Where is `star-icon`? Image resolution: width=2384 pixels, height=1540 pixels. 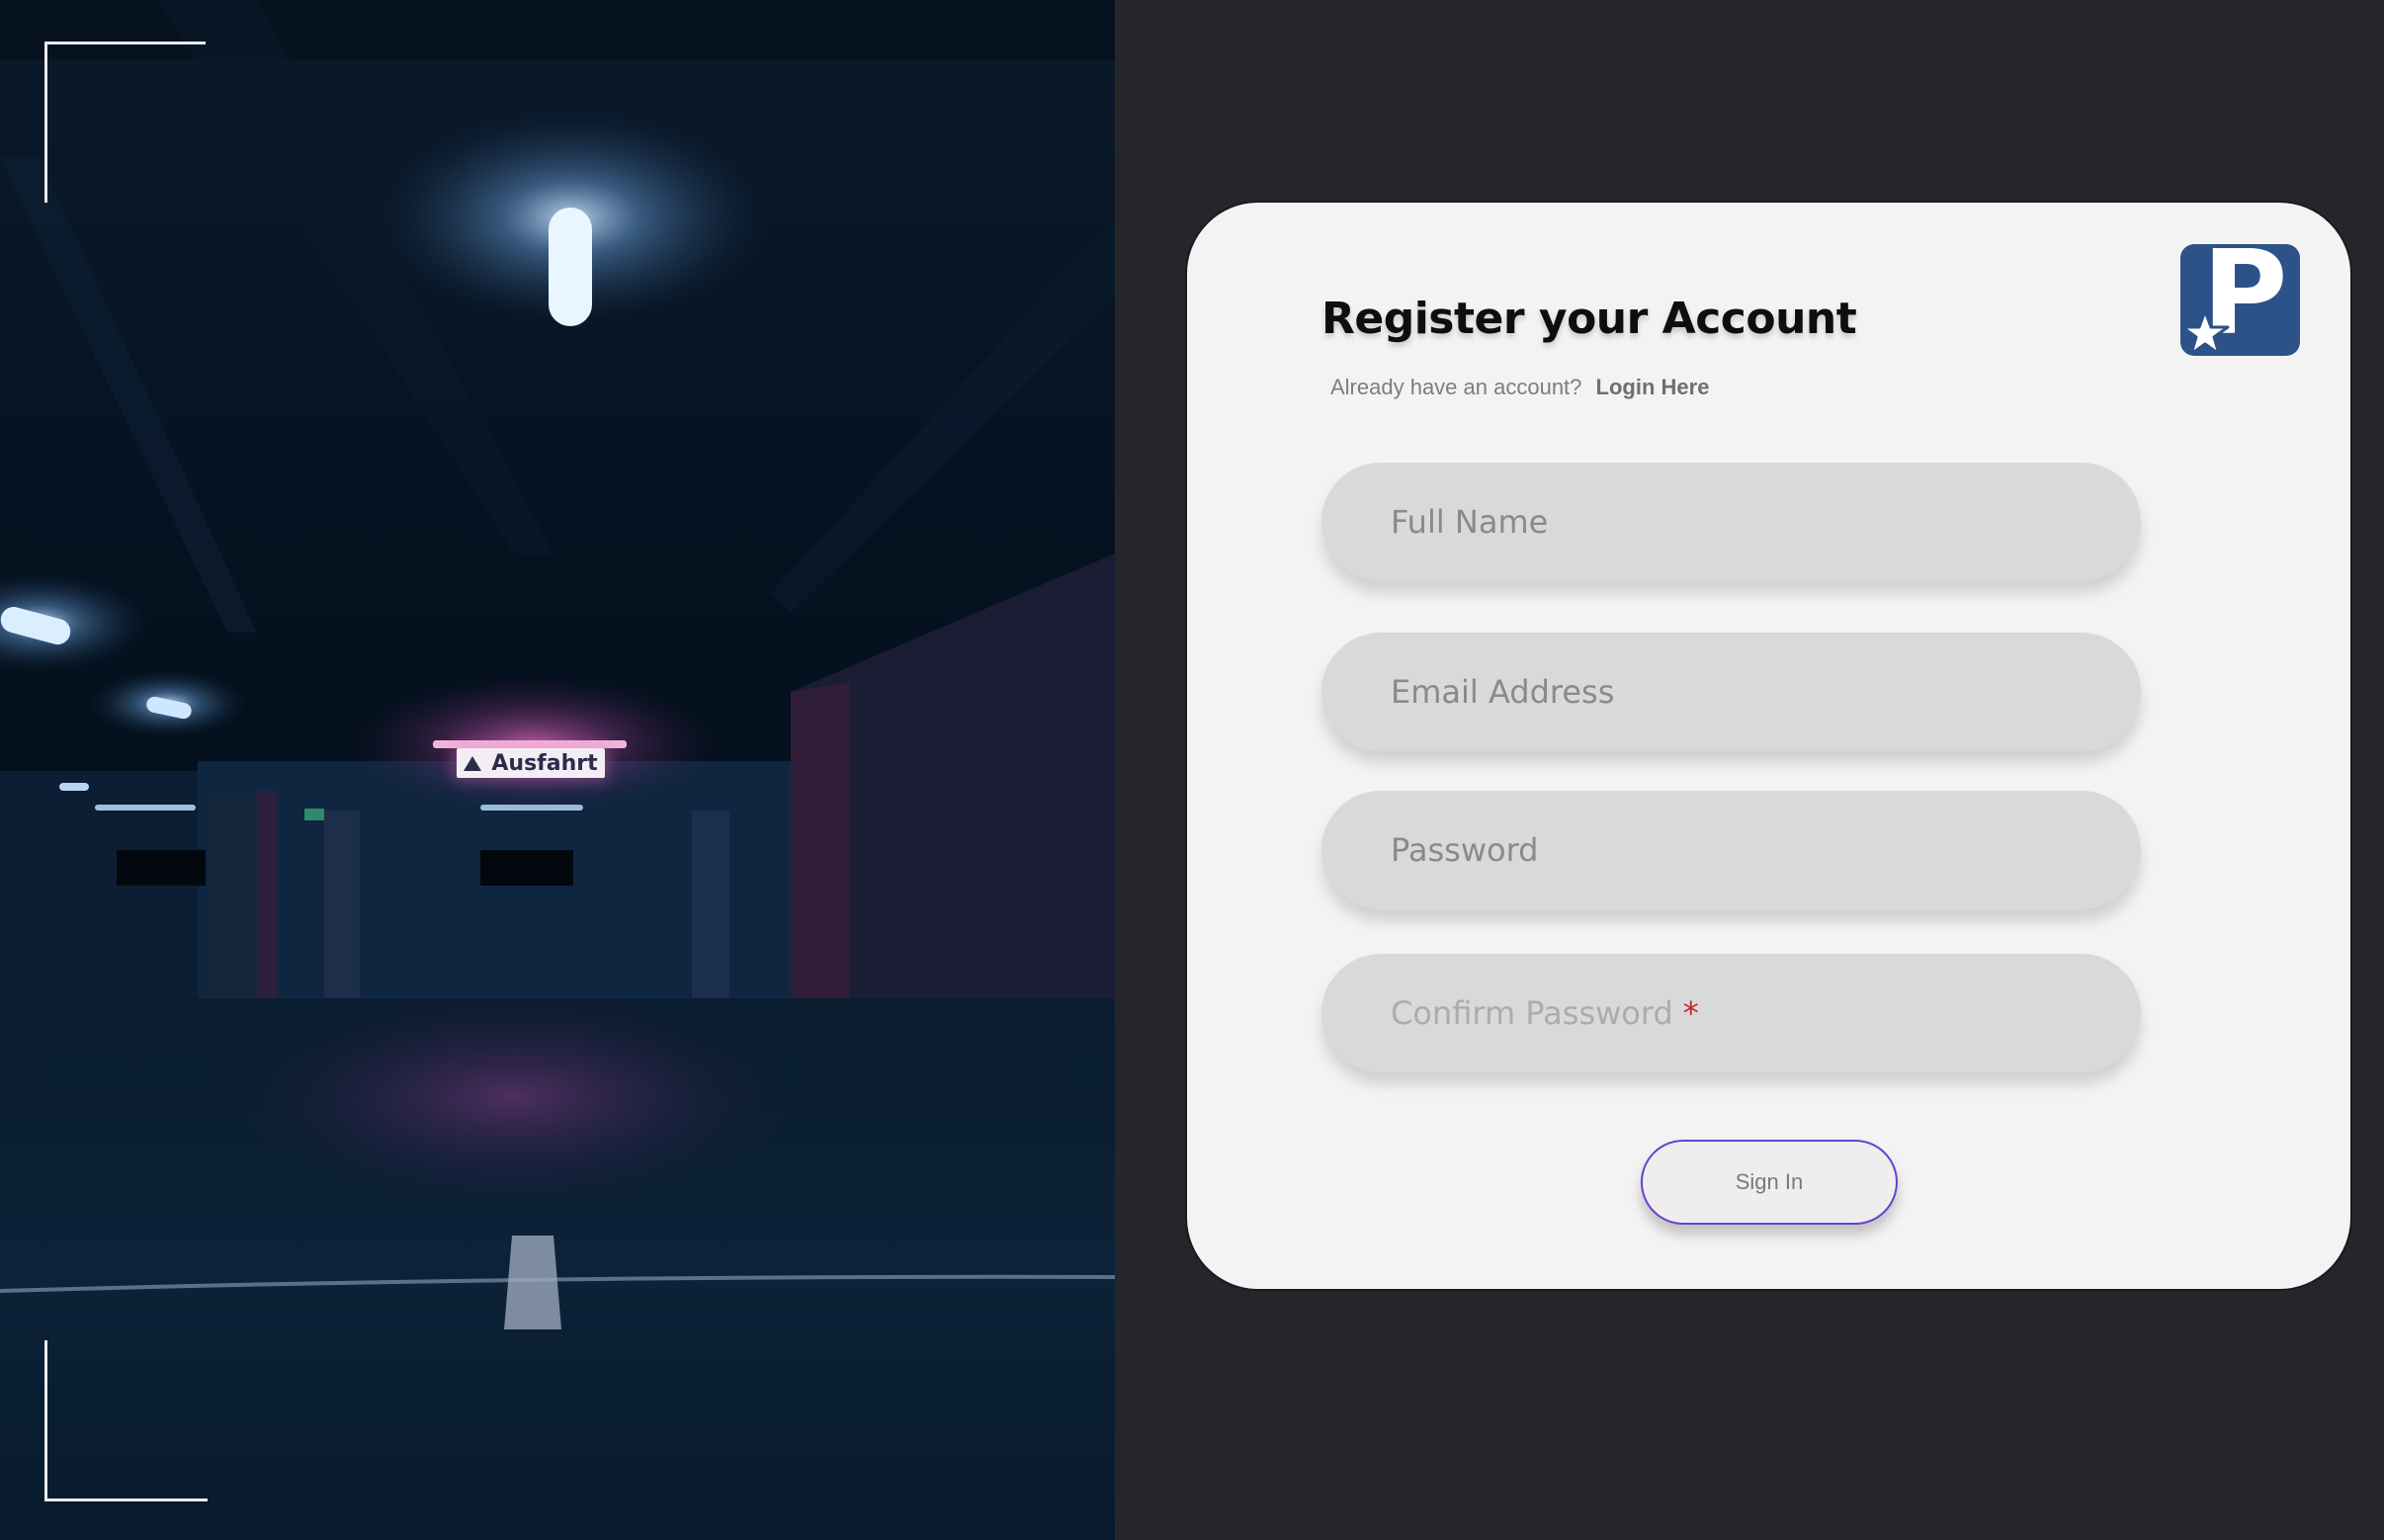
star-icon is located at coordinates (2205, 333).